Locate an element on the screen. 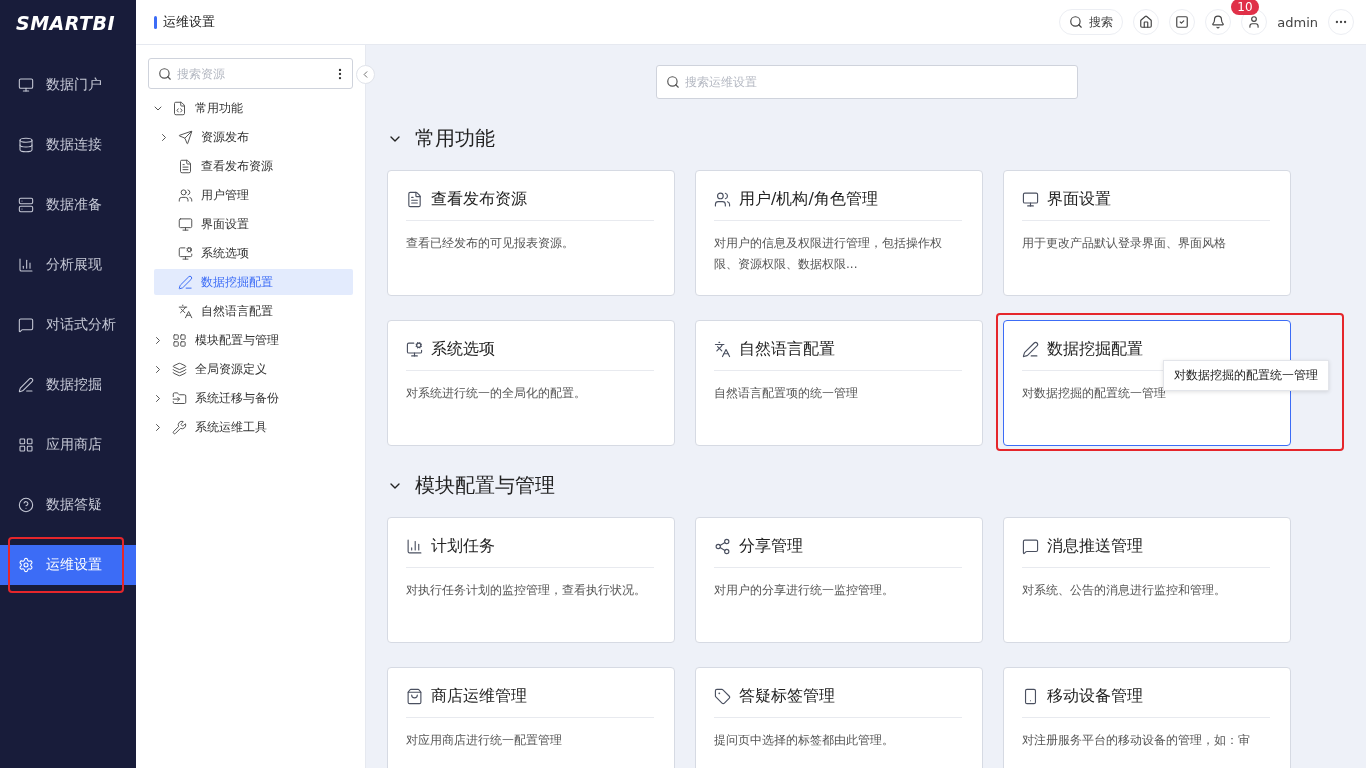 The width and height of the screenshot is (1366, 768). tooltip: 对数据挖掘的配置统一管理 is located at coordinates (1246, 375).